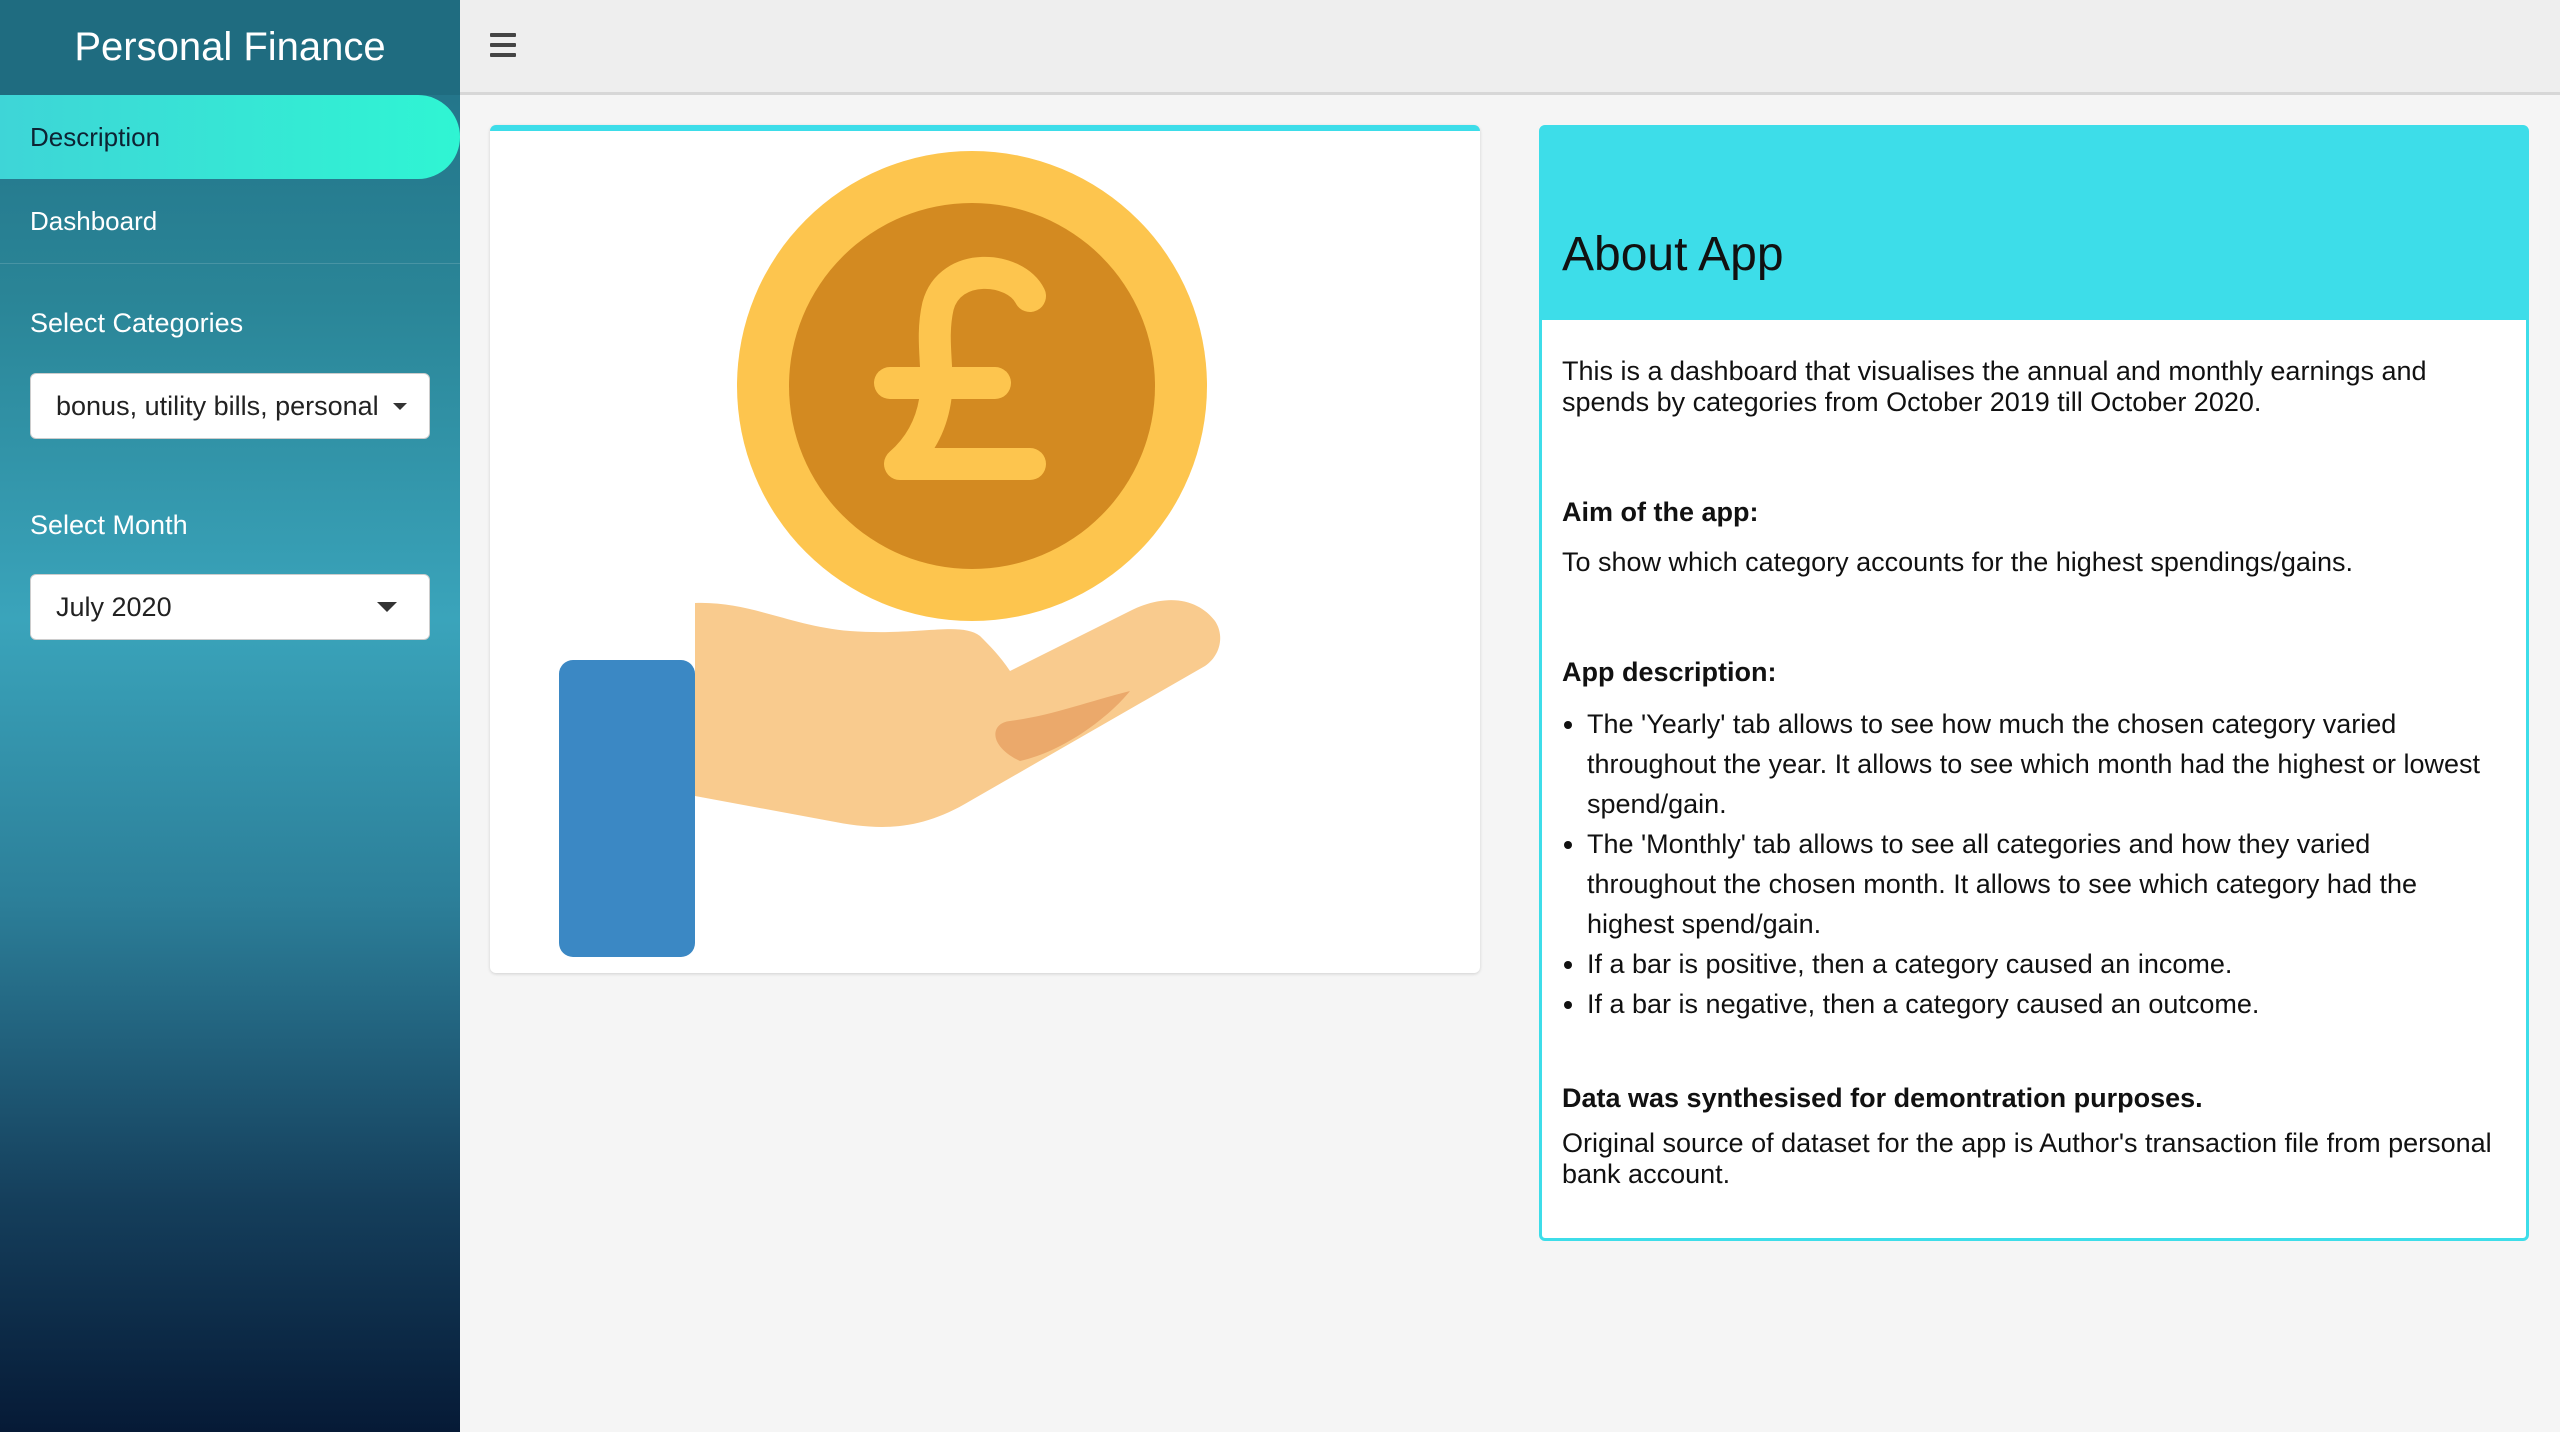 This screenshot has height=1432, width=2560. What do you see at coordinates (890, 554) in the screenshot?
I see `pound-coin-hand-icon` at bounding box center [890, 554].